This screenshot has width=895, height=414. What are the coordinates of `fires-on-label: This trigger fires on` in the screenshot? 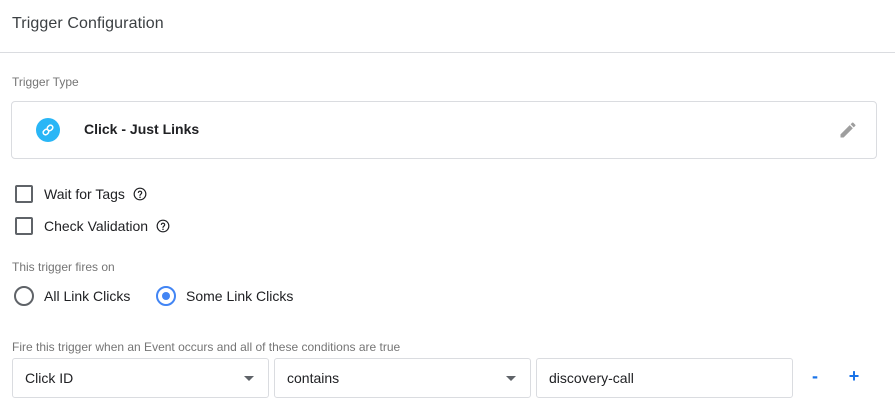 It's located at (63, 267).